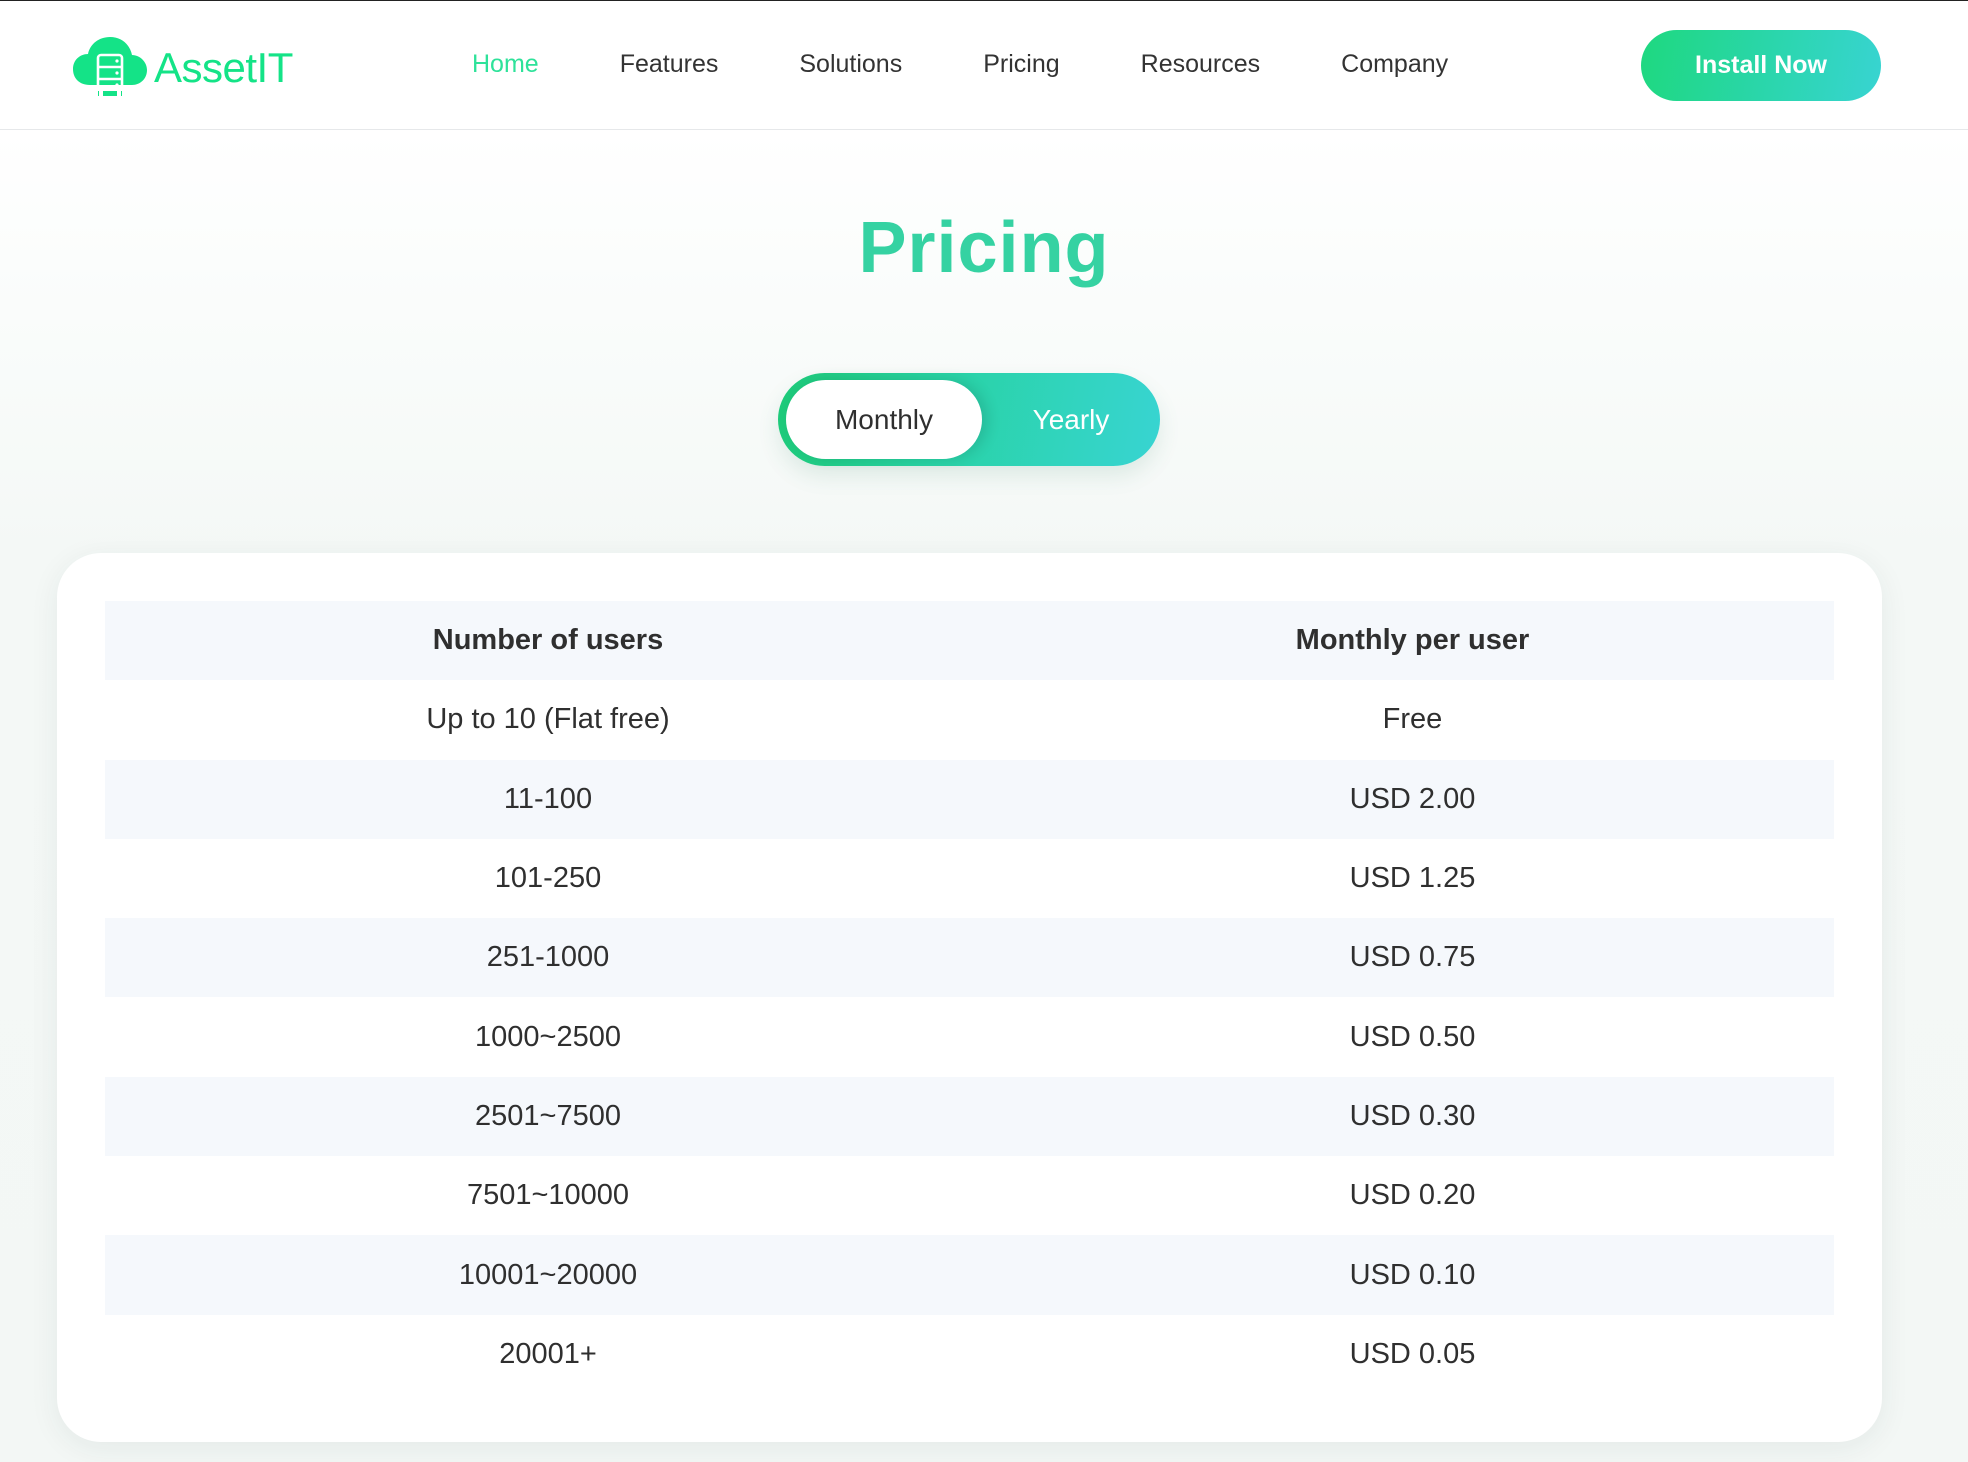 This screenshot has height=1462, width=1968. Describe the element at coordinates (1412, 1353) in the screenshot. I see `cell-price: USD 0.05` at that location.